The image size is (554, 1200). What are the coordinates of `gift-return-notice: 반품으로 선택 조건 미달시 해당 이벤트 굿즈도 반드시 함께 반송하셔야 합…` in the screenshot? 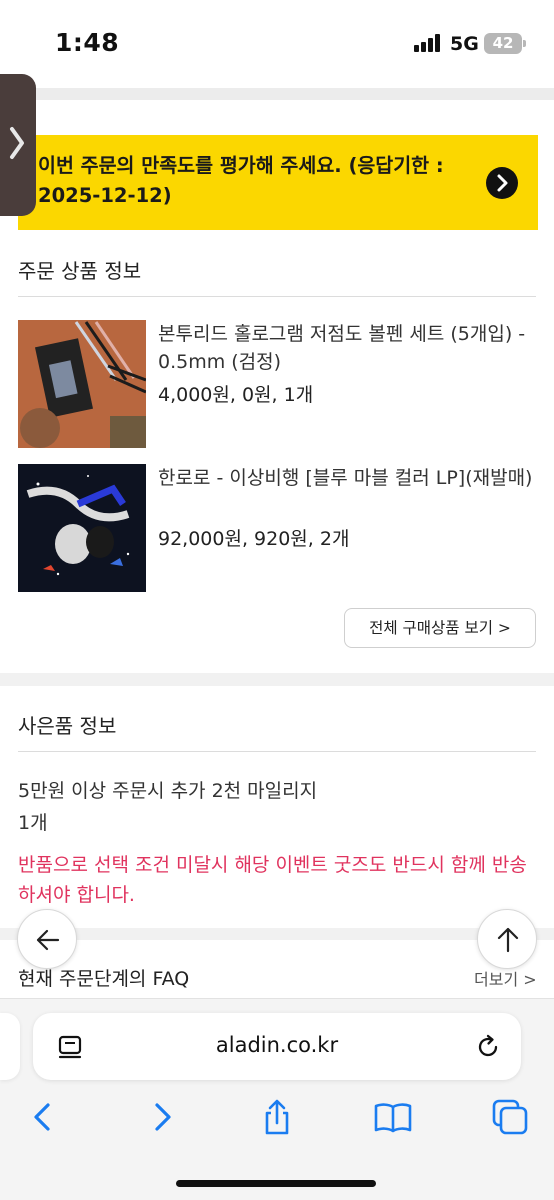 It's located at (272, 880).